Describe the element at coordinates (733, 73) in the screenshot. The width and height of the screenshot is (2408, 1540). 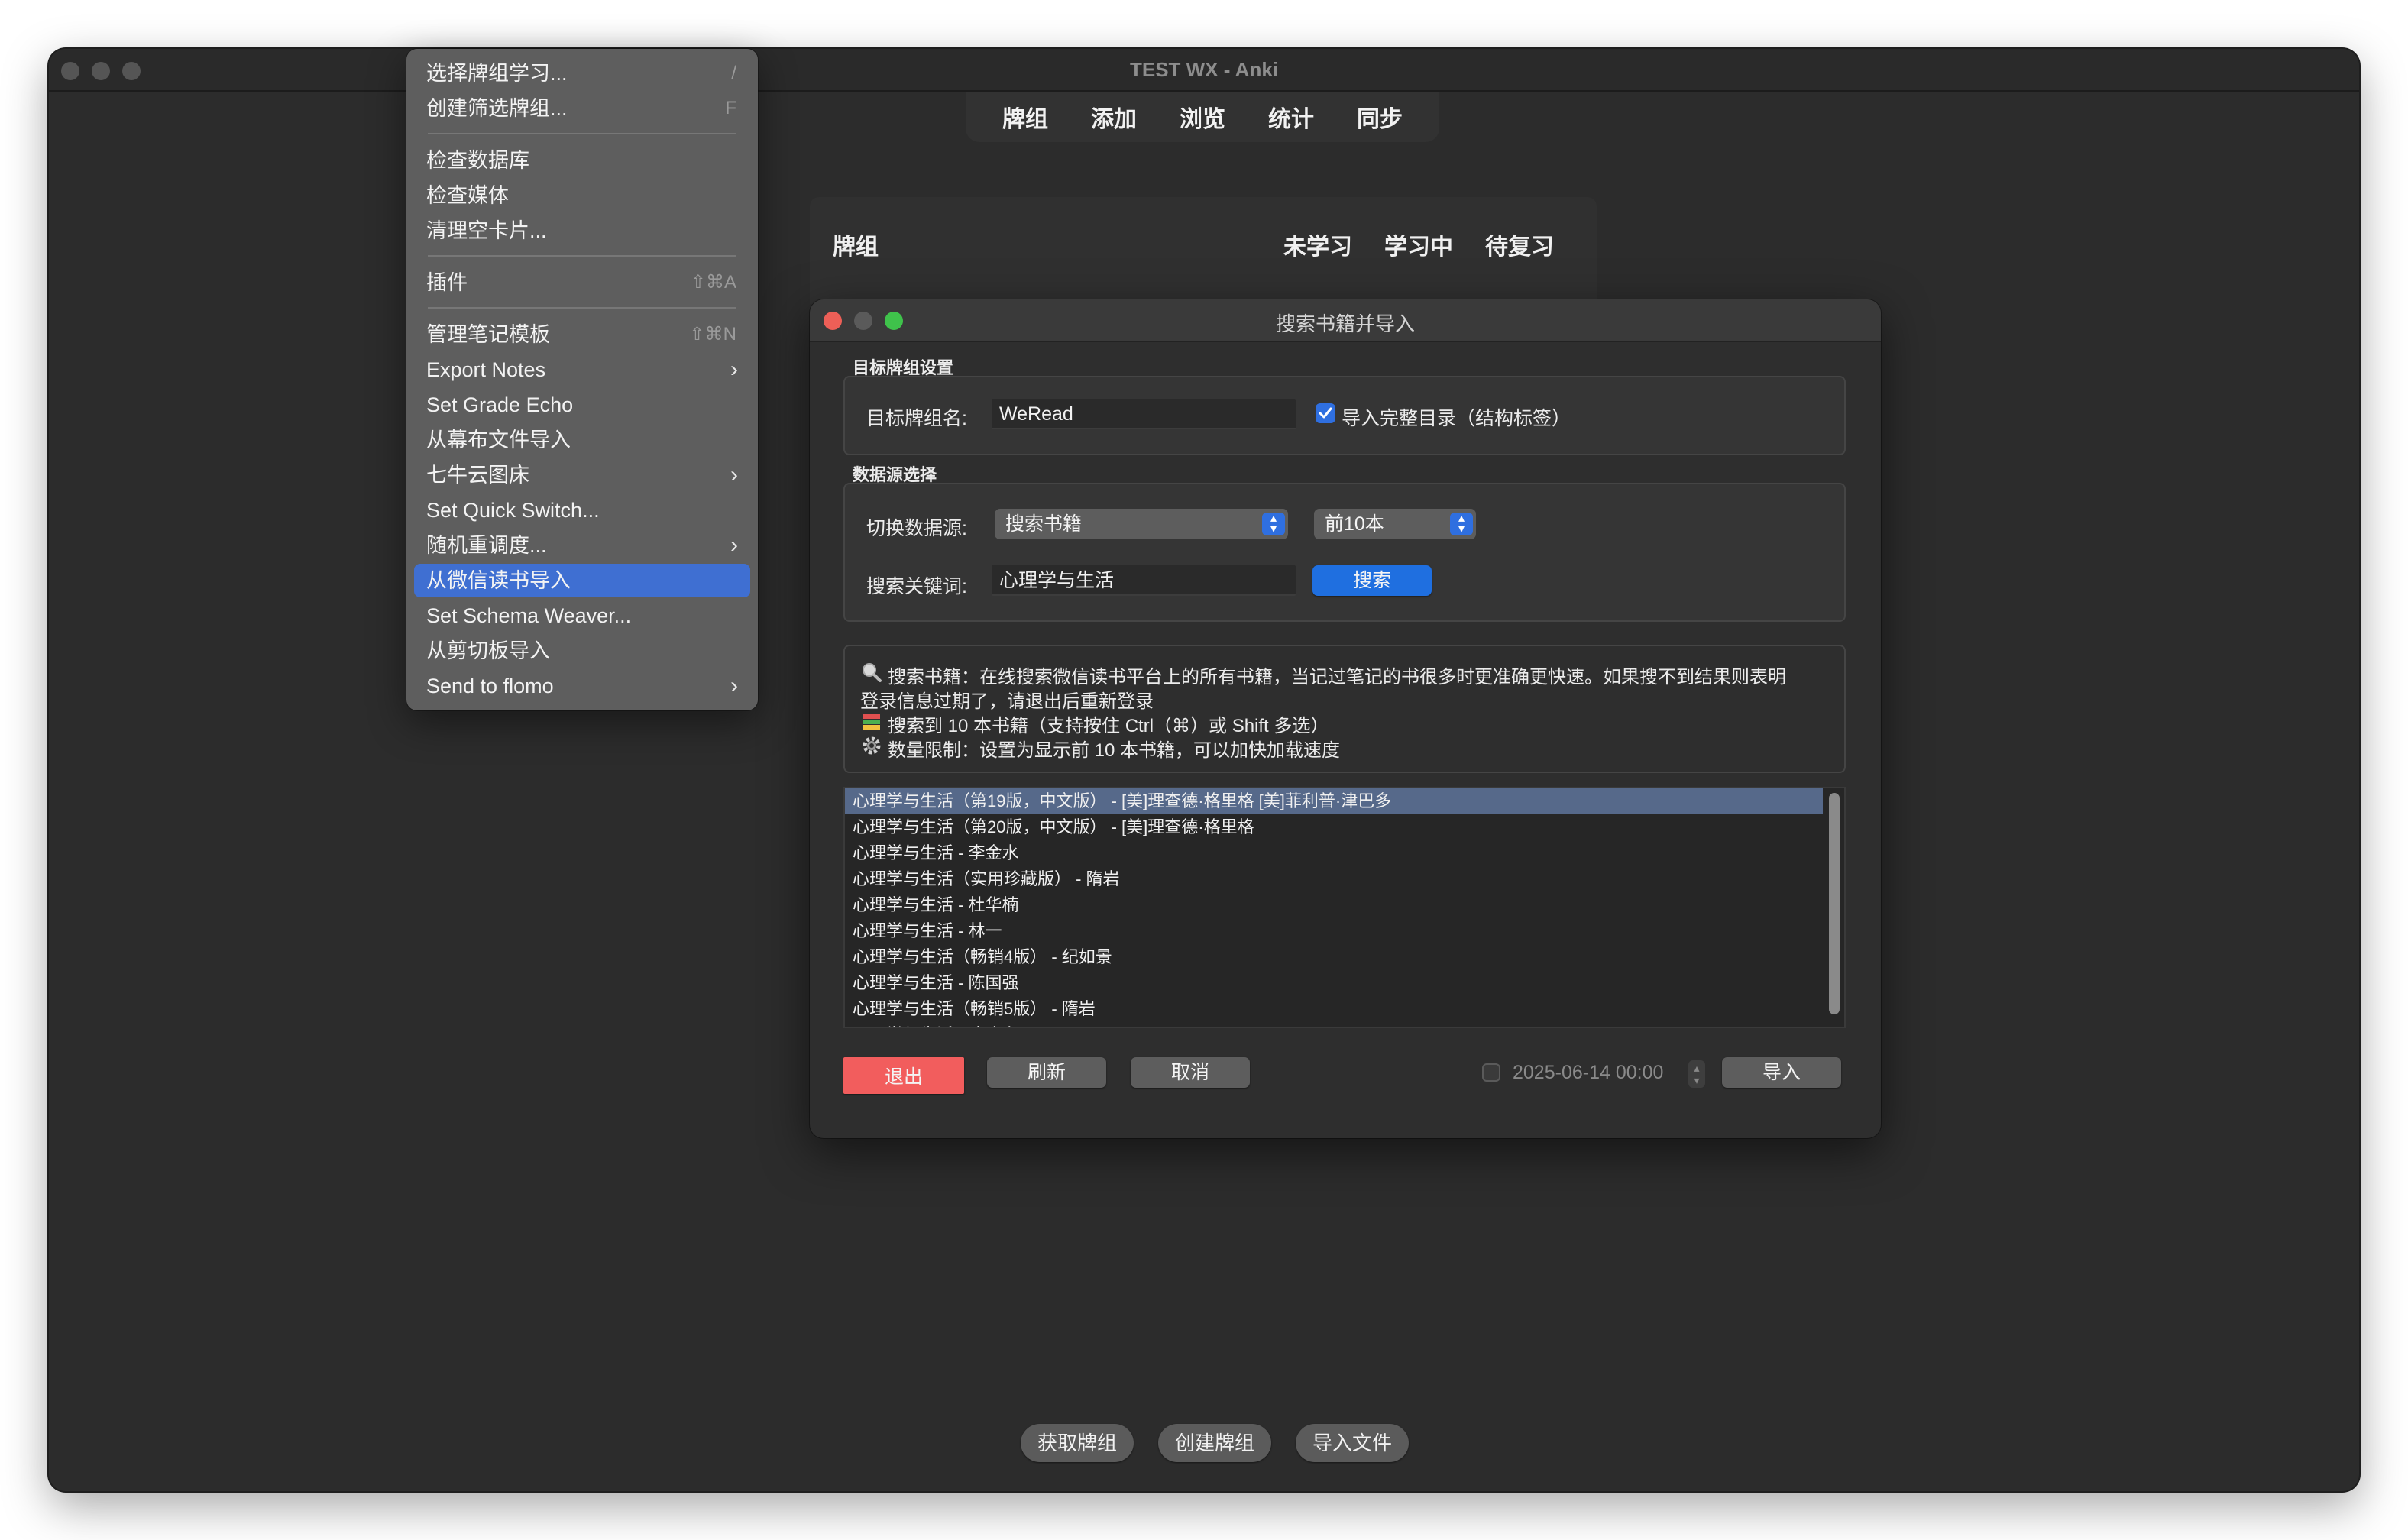
I see `menu-shortcut: /` at that location.